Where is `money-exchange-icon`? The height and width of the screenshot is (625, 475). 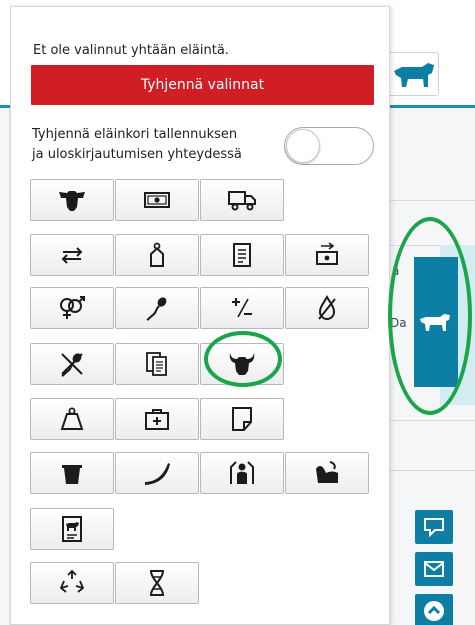
money-exchange-icon is located at coordinates (327, 253).